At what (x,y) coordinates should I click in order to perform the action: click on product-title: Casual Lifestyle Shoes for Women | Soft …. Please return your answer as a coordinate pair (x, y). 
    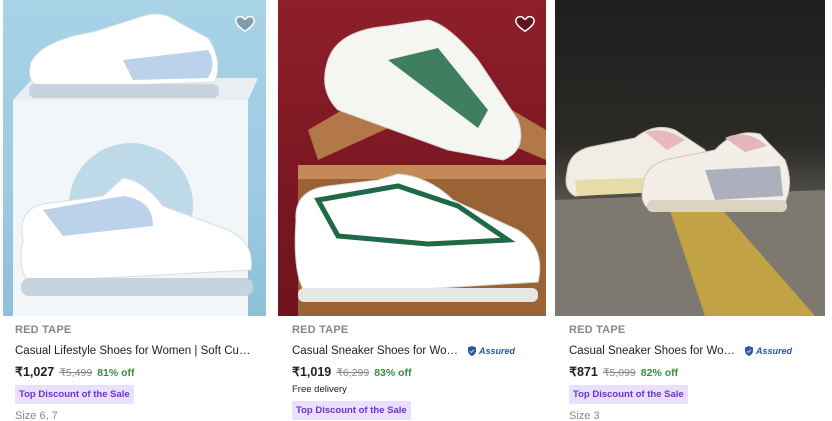
    Looking at the image, I should click on (138, 351).